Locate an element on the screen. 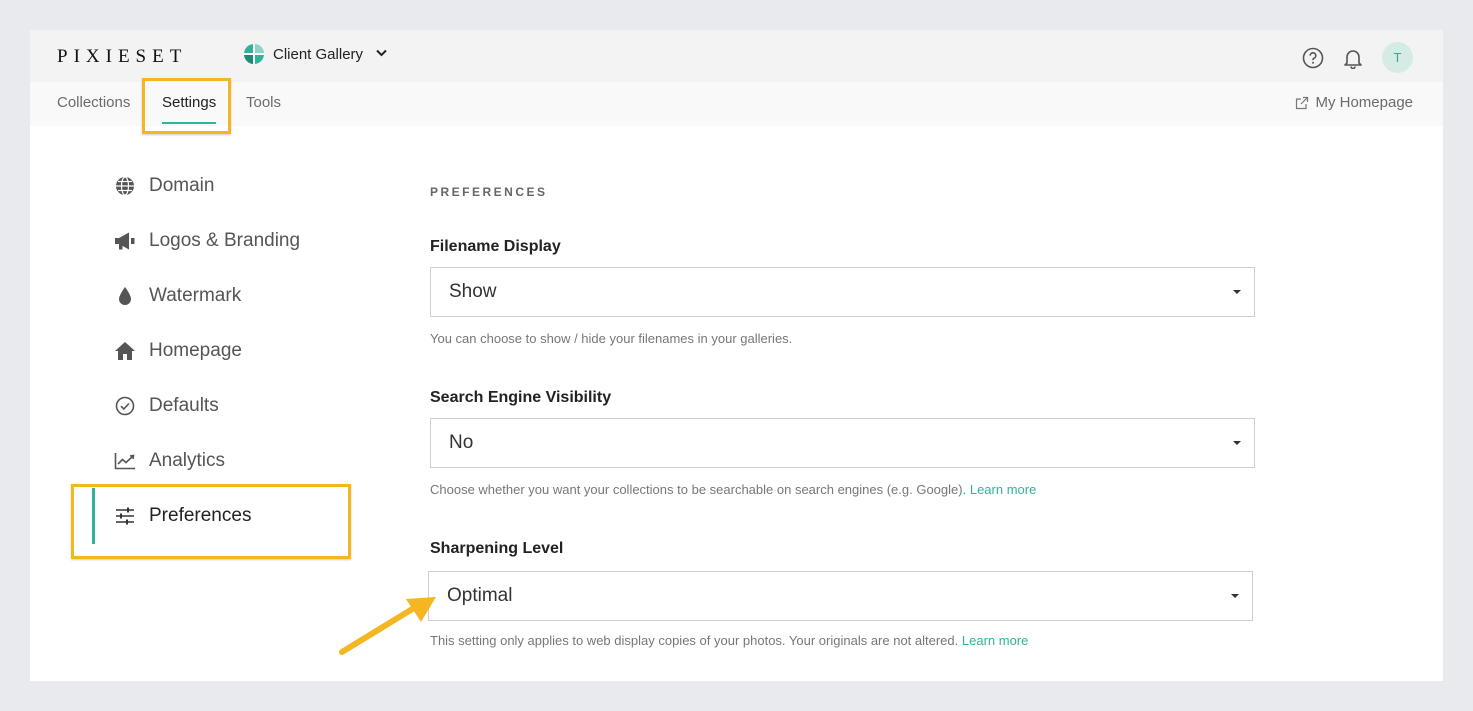  line-chart-icon is located at coordinates (125, 461).